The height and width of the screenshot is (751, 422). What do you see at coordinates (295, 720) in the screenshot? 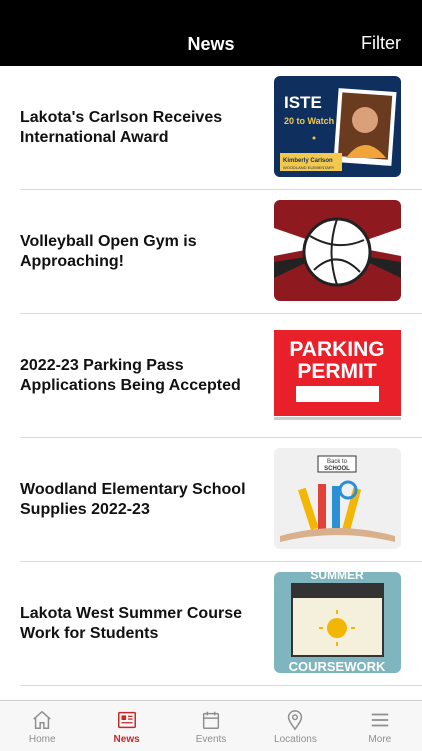
I see `location-pin-icon` at bounding box center [295, 720].